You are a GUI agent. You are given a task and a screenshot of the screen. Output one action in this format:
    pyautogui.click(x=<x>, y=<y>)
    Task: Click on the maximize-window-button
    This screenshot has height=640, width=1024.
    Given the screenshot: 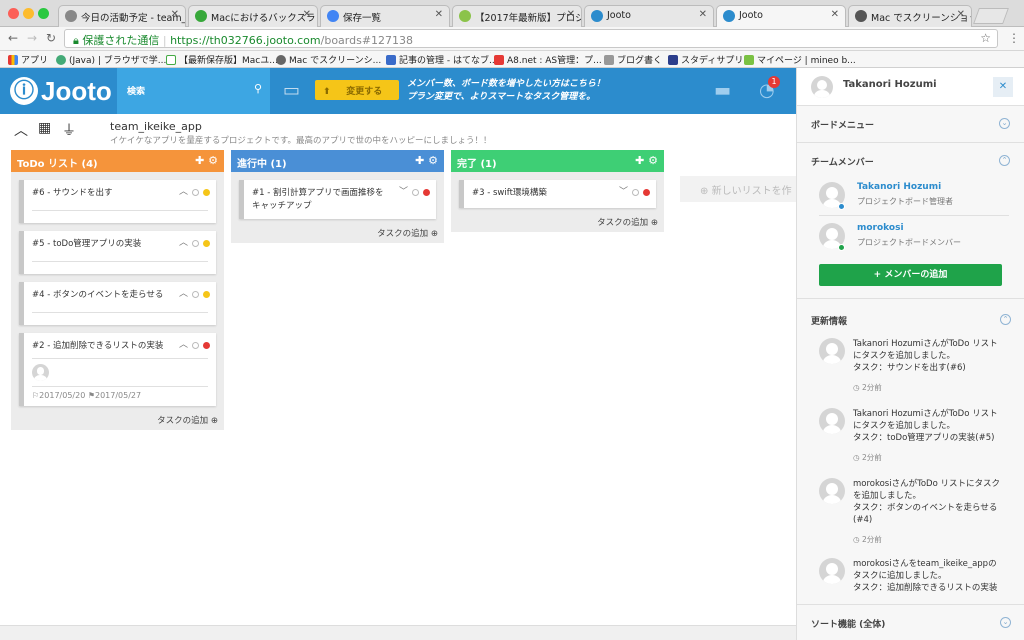 What is the action you would take?
    pyautogui.click(x=43, y=13)
    